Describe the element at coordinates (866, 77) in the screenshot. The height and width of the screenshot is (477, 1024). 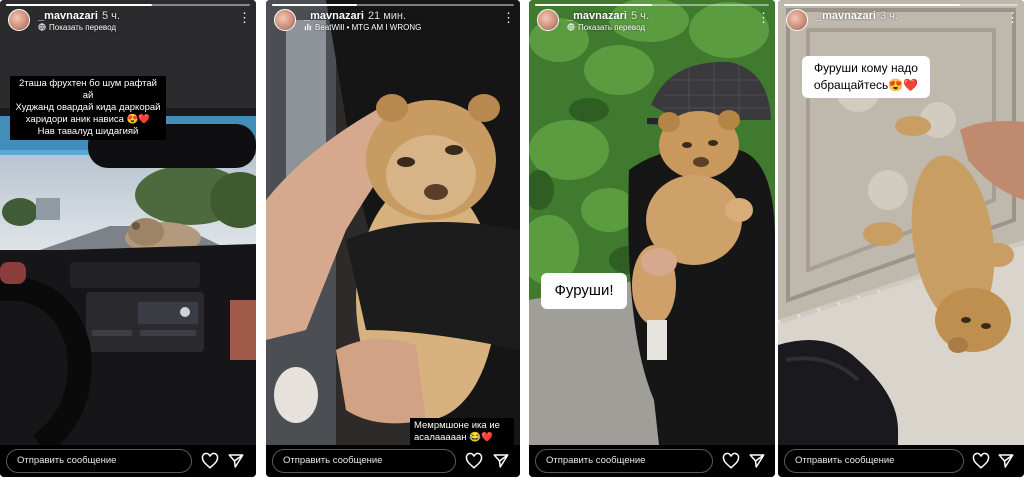
I see `story-caption: Фуруши кому надо обращайтесь😍❤️` at that location.